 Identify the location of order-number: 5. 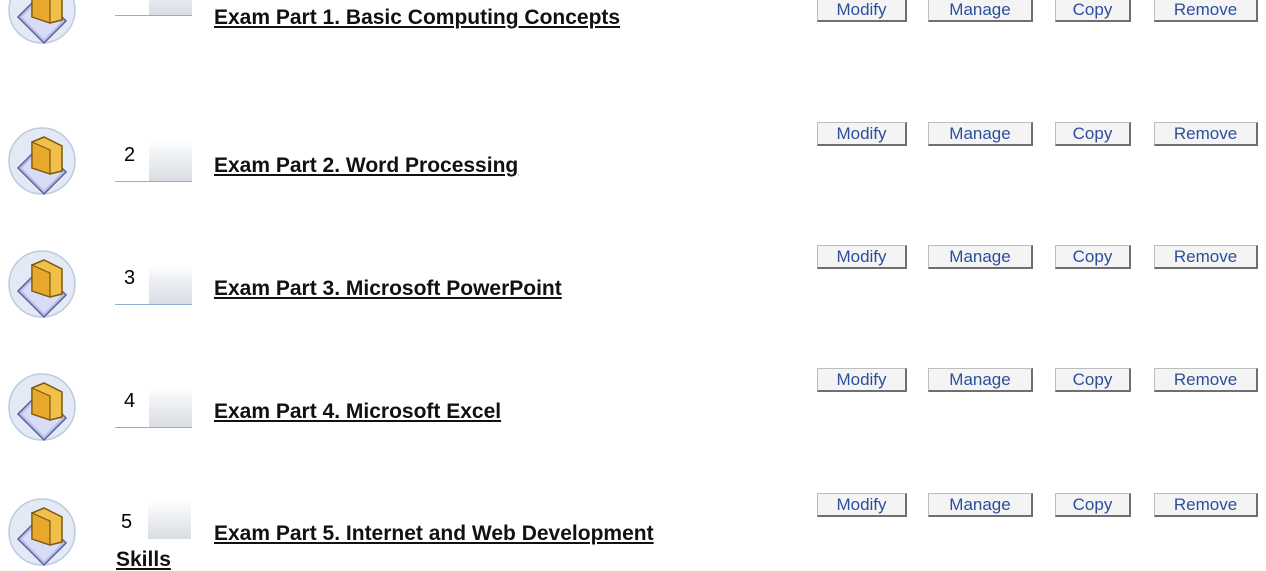
(127, 522).